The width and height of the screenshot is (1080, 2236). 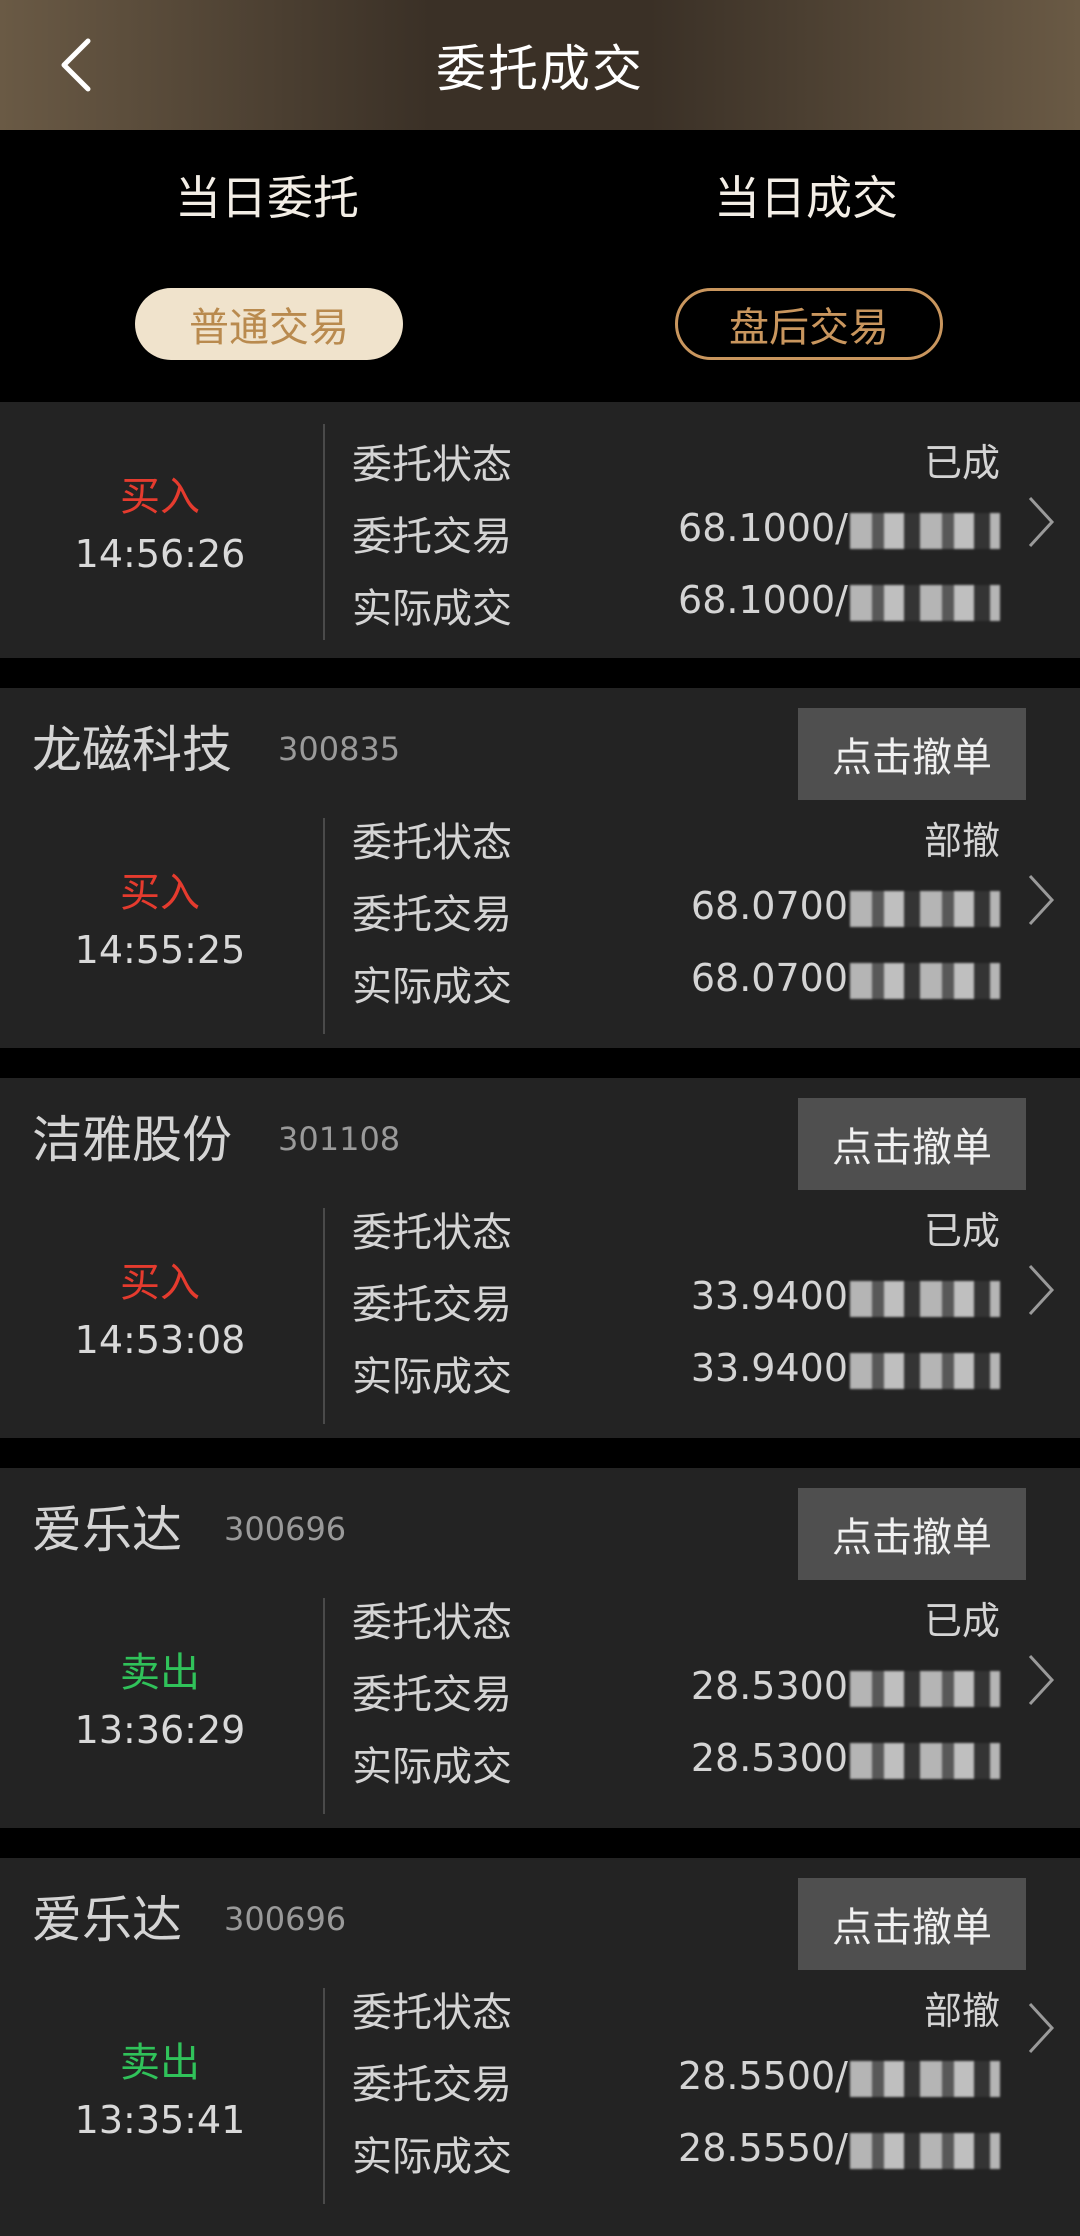 I want to click on order-time: 13:36:29, so click(x=160, y=1730).